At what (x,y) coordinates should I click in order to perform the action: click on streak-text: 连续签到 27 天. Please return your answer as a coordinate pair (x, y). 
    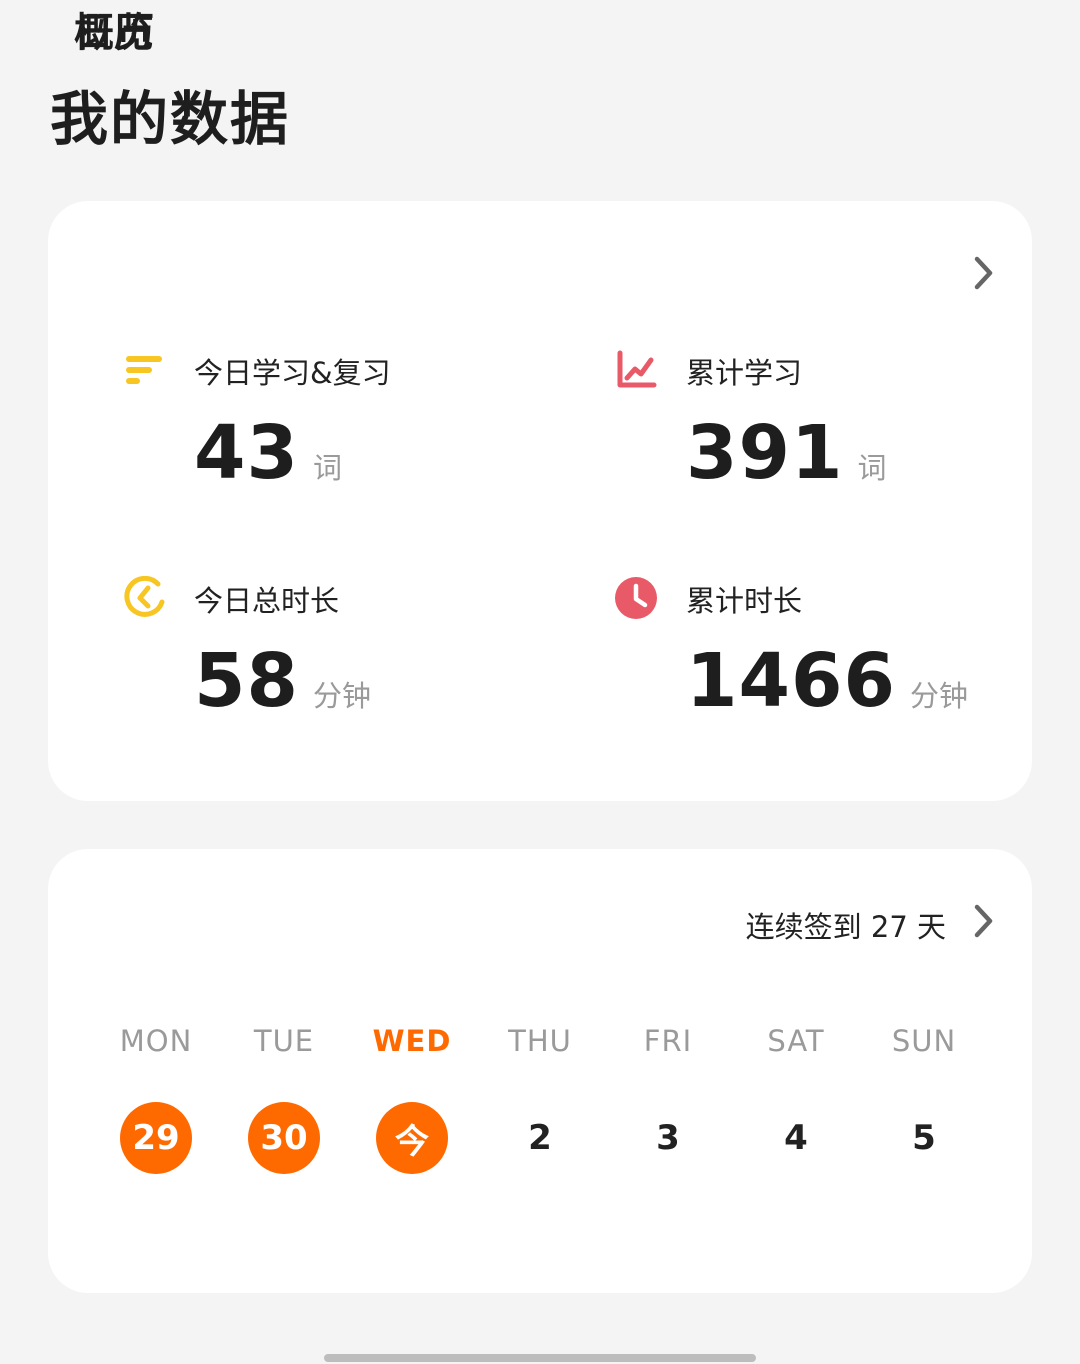
    Looking at the image, I should click on (846, 925).